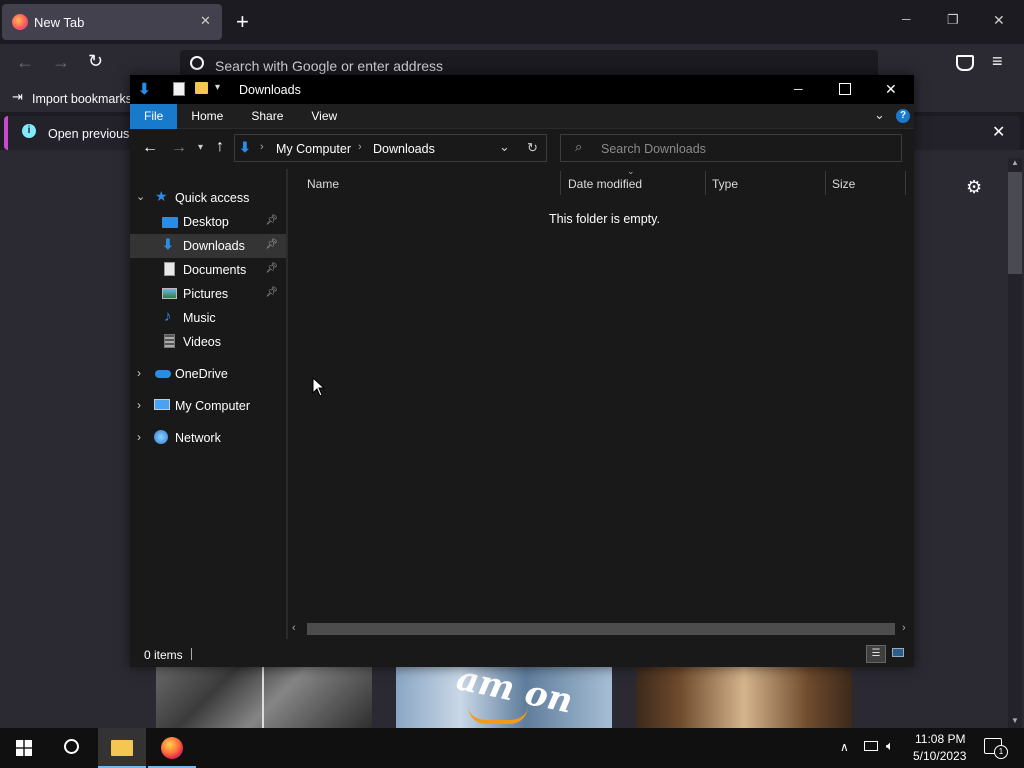  What do you see at coordinates (208, 342) in the screenshot?
I see `nav-item-videos: Videos` at bounding box center [208, 342].